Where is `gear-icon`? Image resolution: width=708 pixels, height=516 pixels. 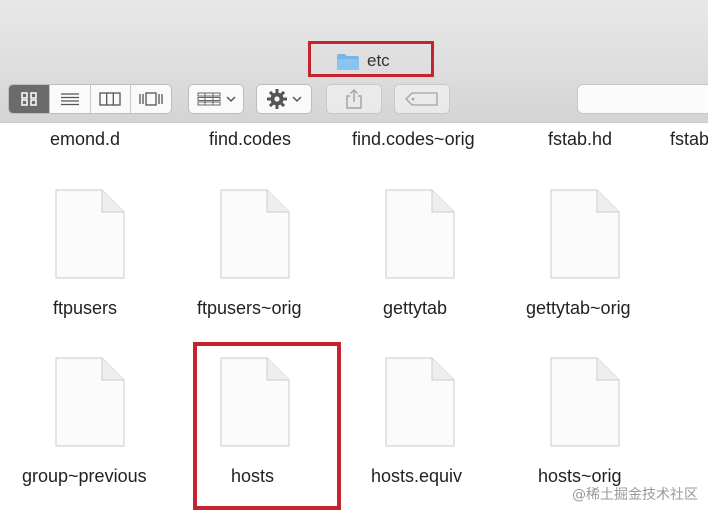 gear-icon is located at coordinates (277, 99).